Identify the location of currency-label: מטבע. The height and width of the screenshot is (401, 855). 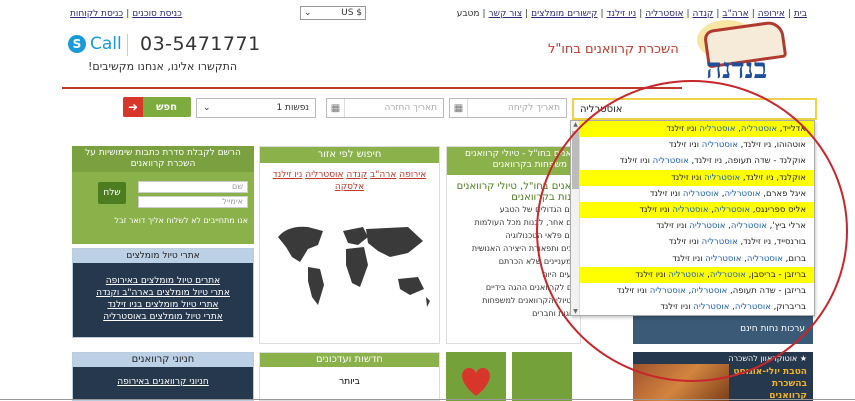
(468, 14).